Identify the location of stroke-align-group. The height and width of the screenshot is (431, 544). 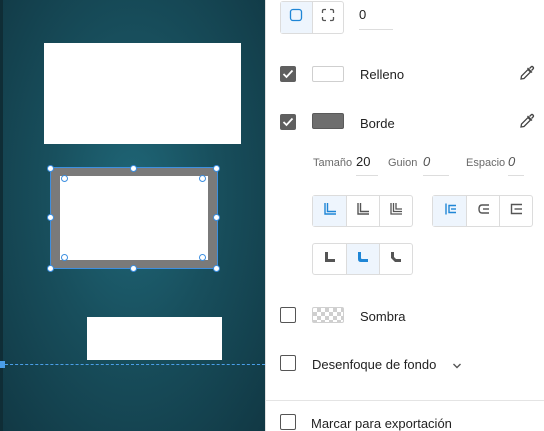
(482, 211).